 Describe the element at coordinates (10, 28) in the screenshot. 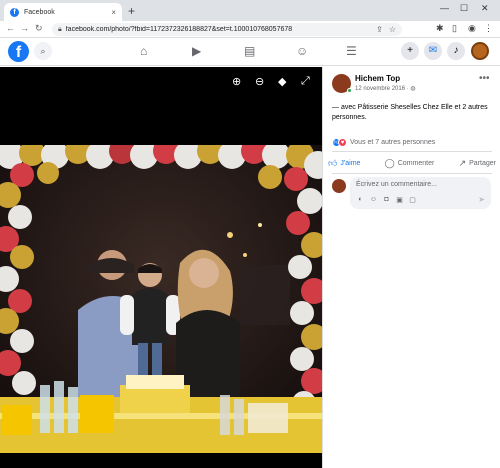

I see `back-icon: ←` at that location.